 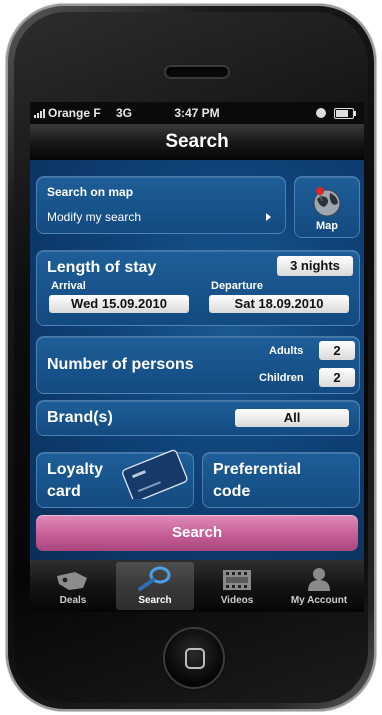 What do you see at coordinates (337, 377) in the screenshot?
I see `children-count-field: 2` at bounding box center [337, 377].